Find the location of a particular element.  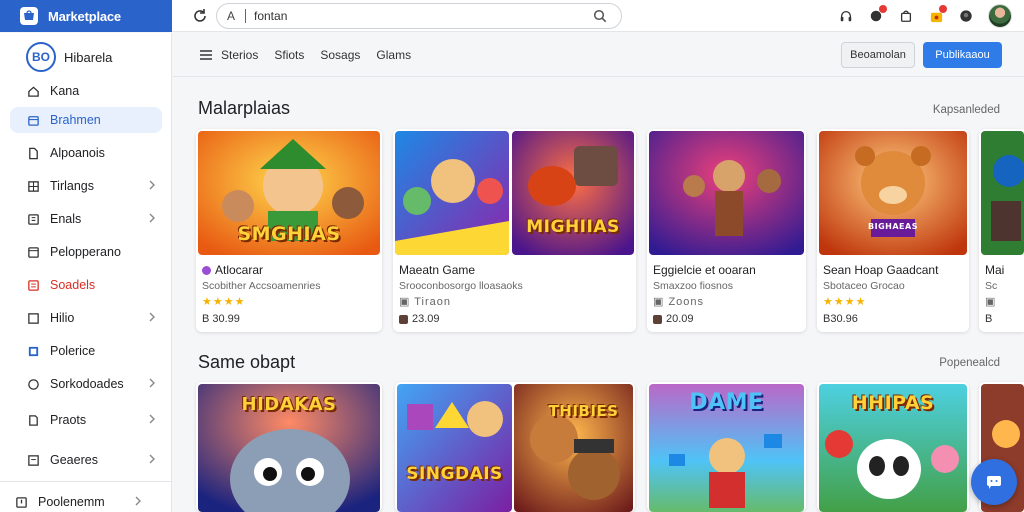

sidebar-item-geaeres: Geaeres is located at coordinates (86, 460).